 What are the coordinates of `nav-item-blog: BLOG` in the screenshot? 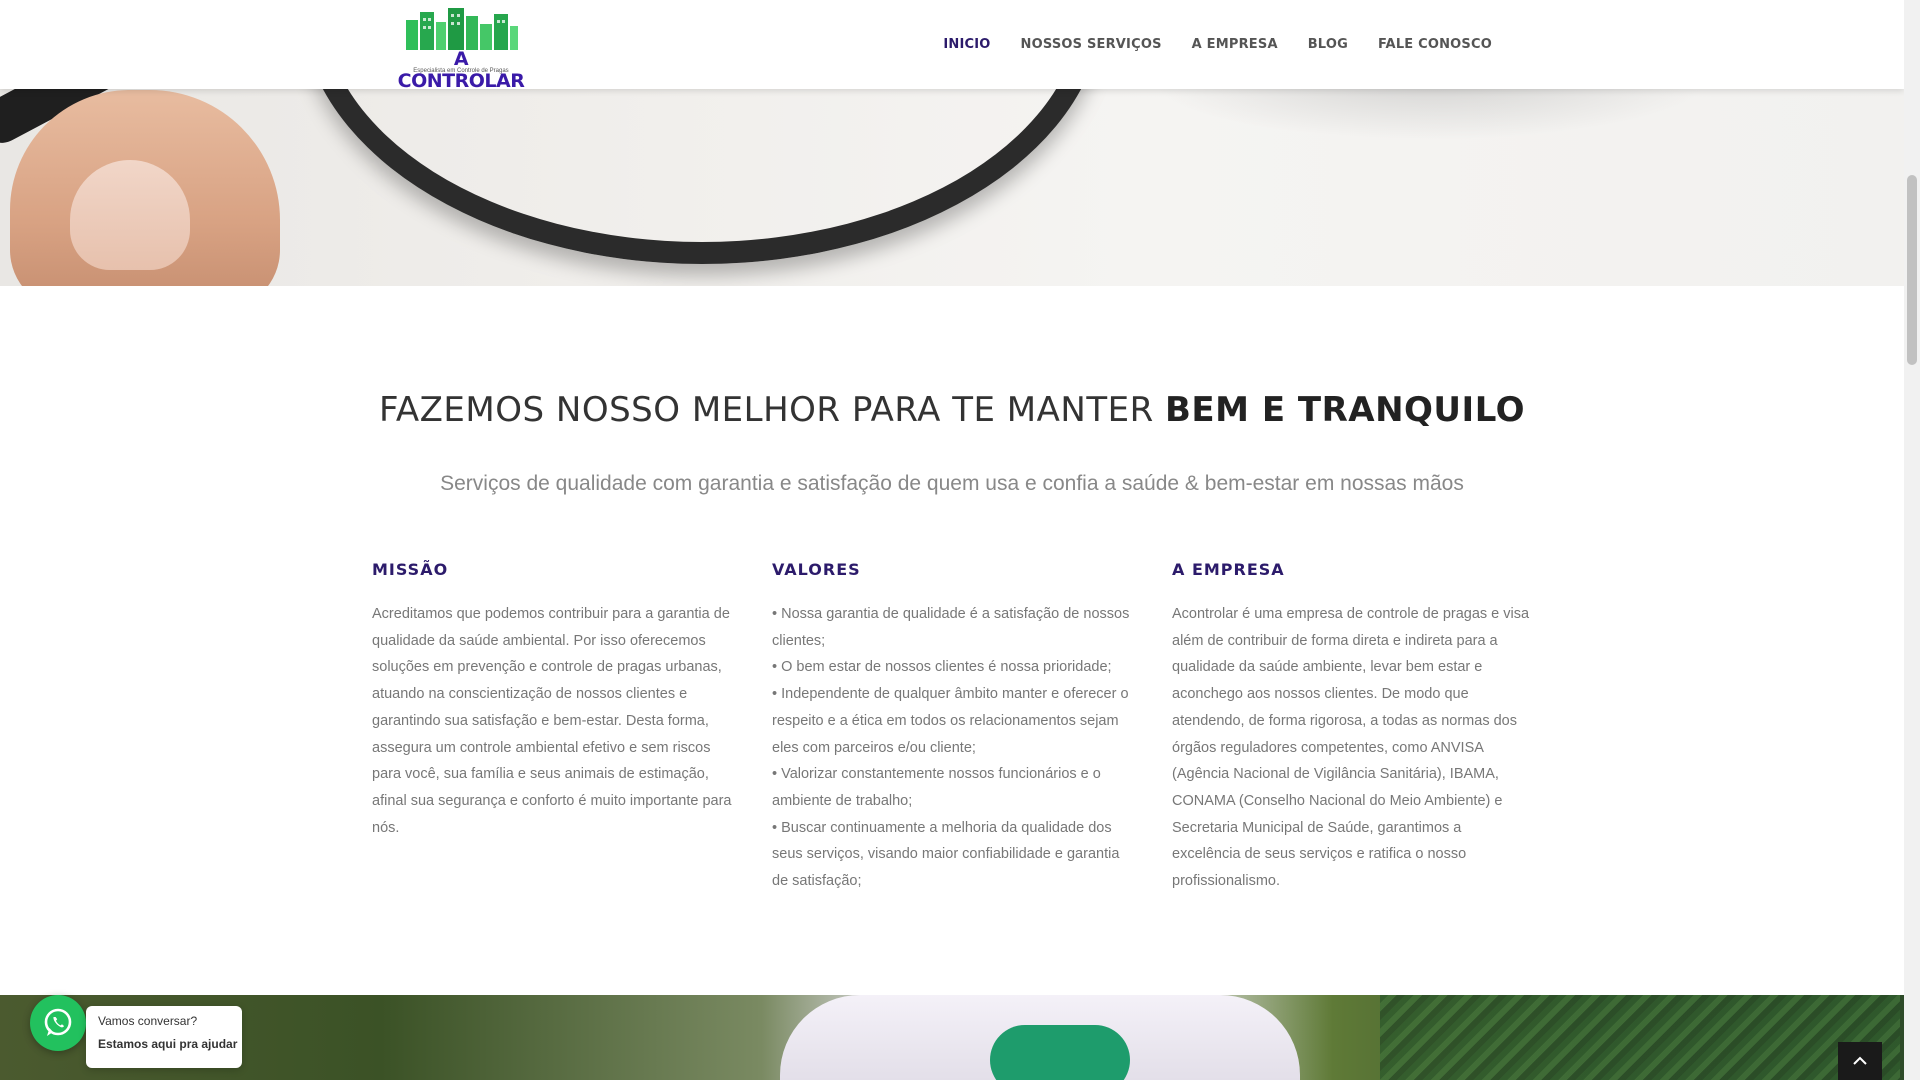 It's located at (1328, 44).